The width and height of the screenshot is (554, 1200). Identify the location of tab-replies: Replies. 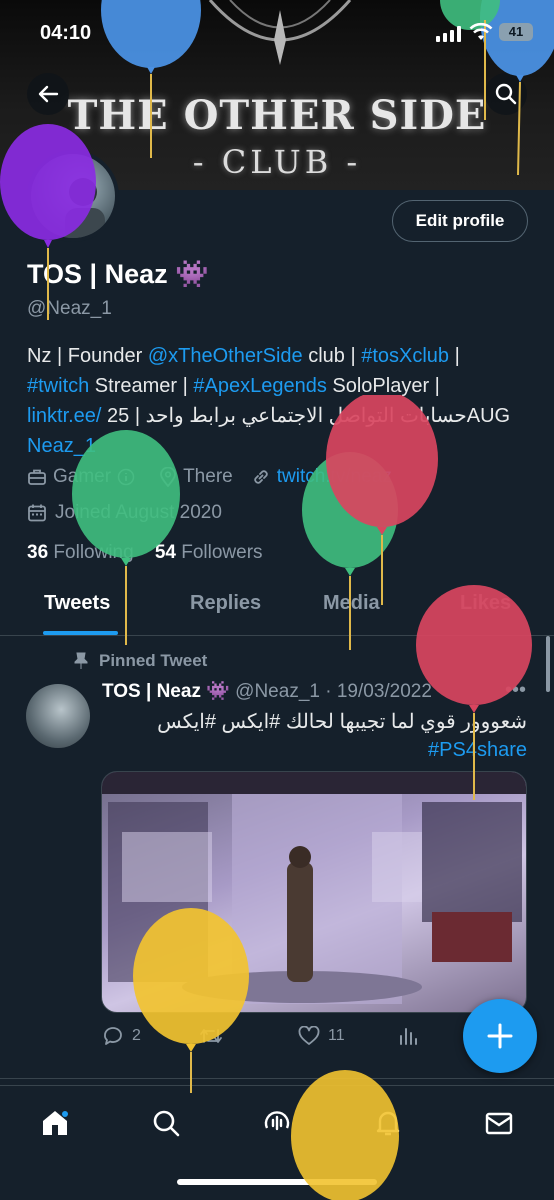
(225, 603).